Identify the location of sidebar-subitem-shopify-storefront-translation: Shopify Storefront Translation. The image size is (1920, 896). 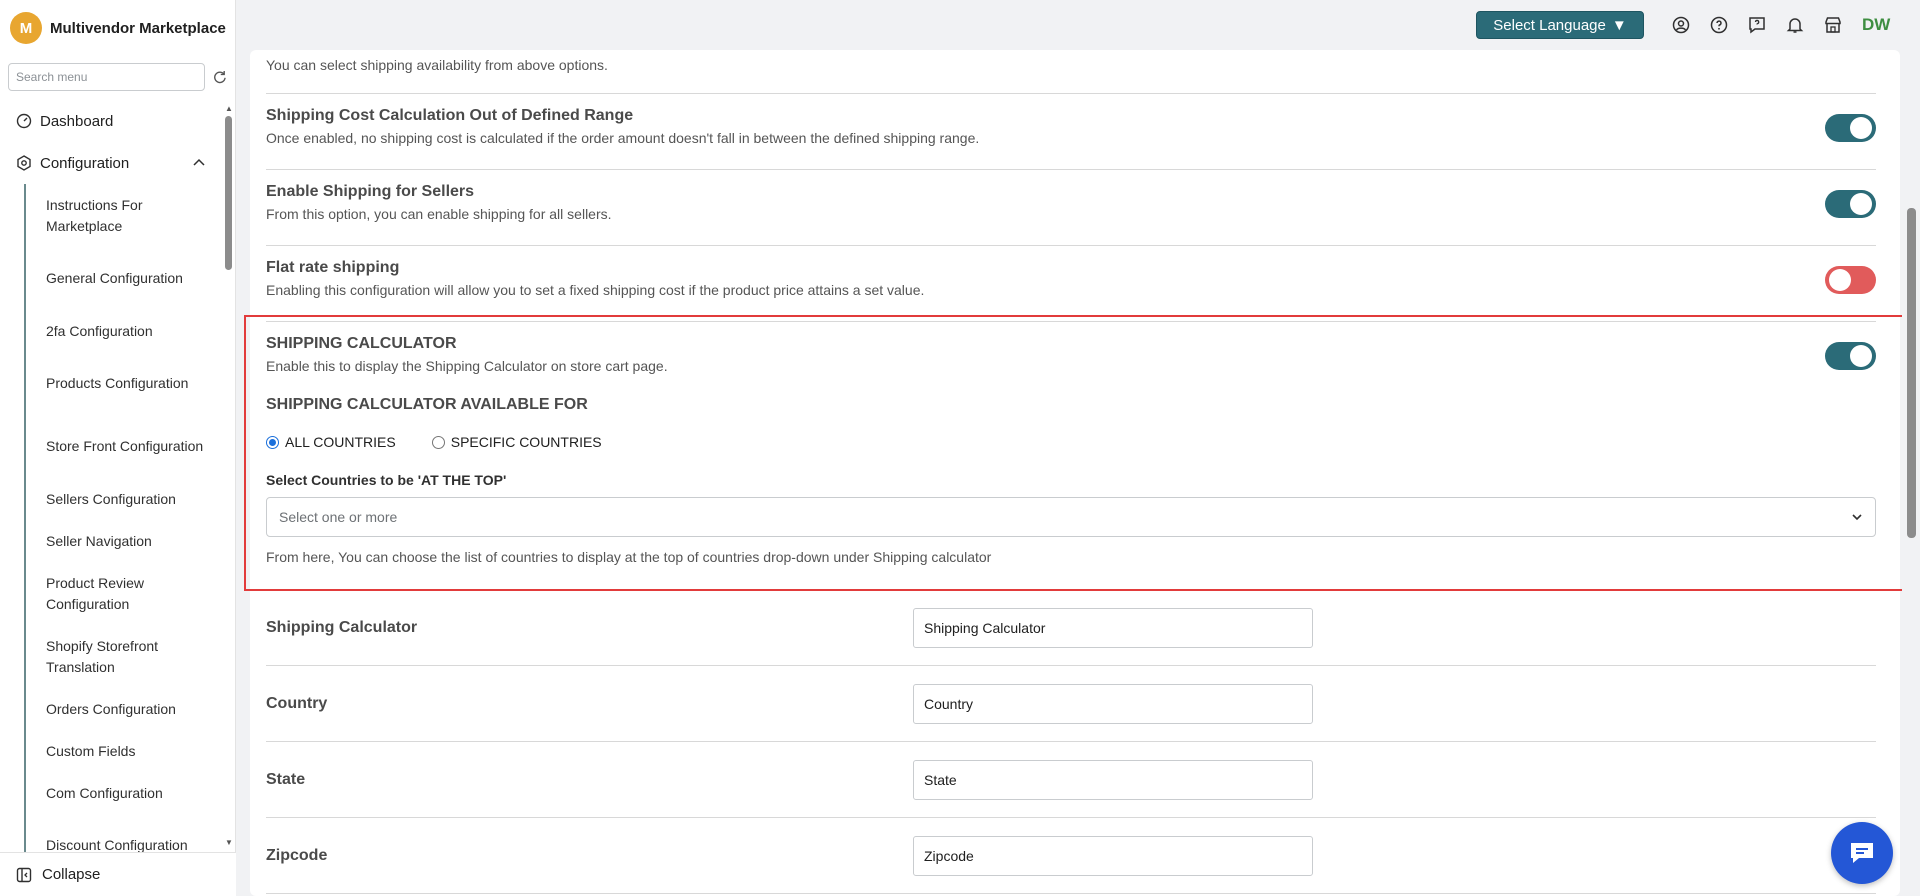
(125, 656).